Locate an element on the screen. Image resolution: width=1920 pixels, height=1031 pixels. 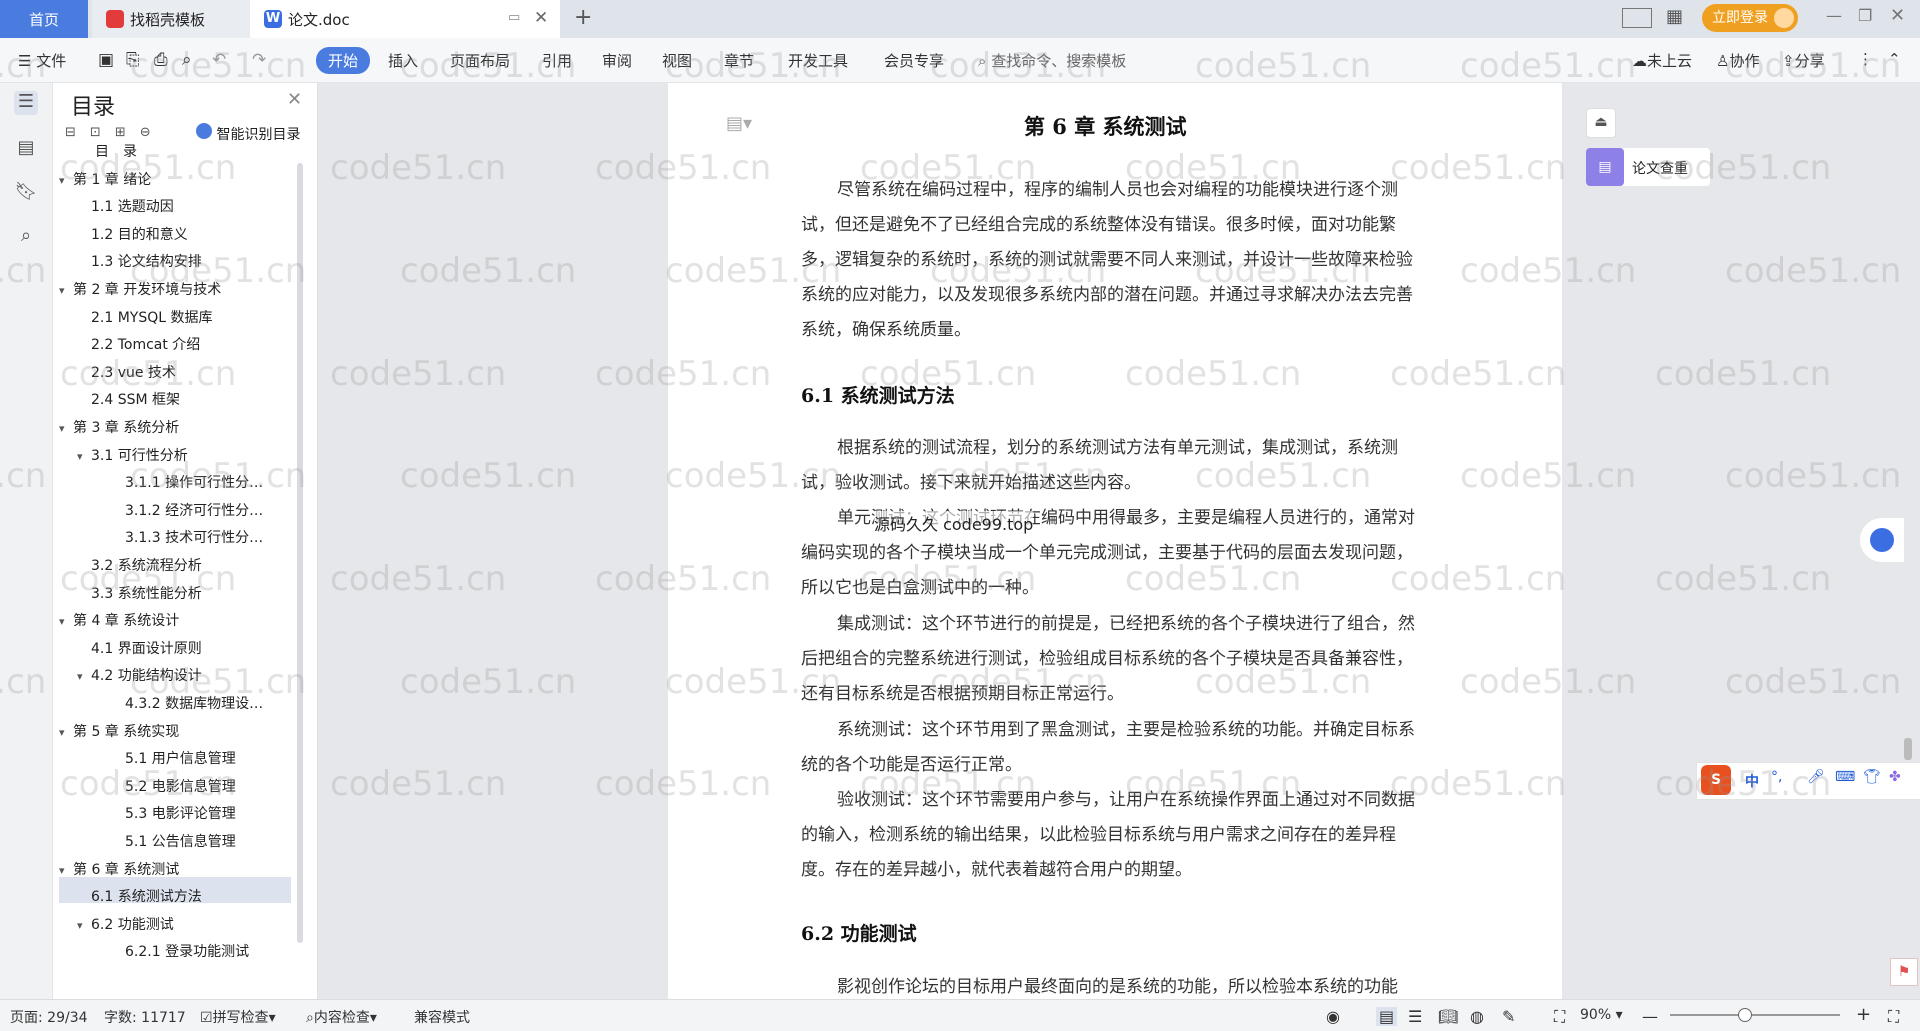
tab-document: W 论文.doc ▭ ✕ is located at coordinates (405, 19).